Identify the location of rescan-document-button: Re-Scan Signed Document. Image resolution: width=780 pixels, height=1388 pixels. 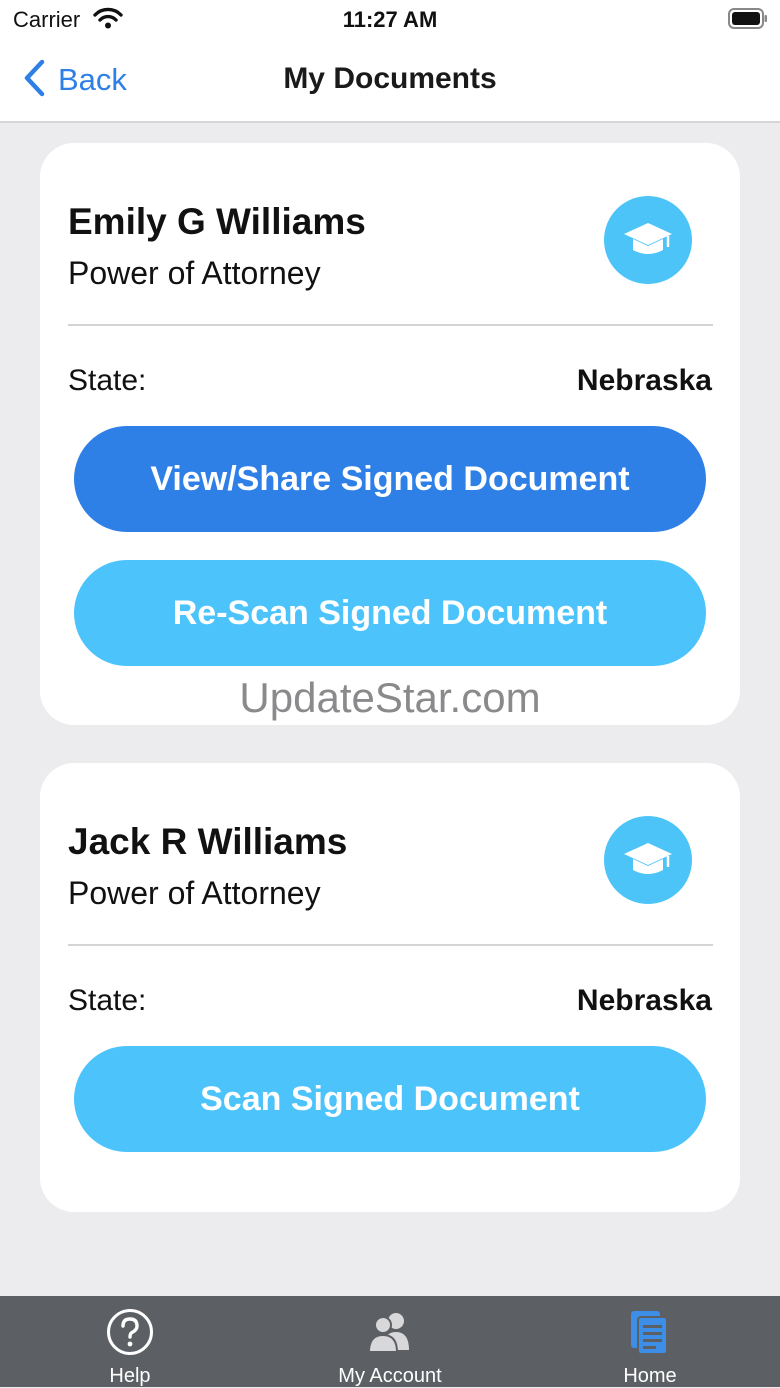
(390, 613).